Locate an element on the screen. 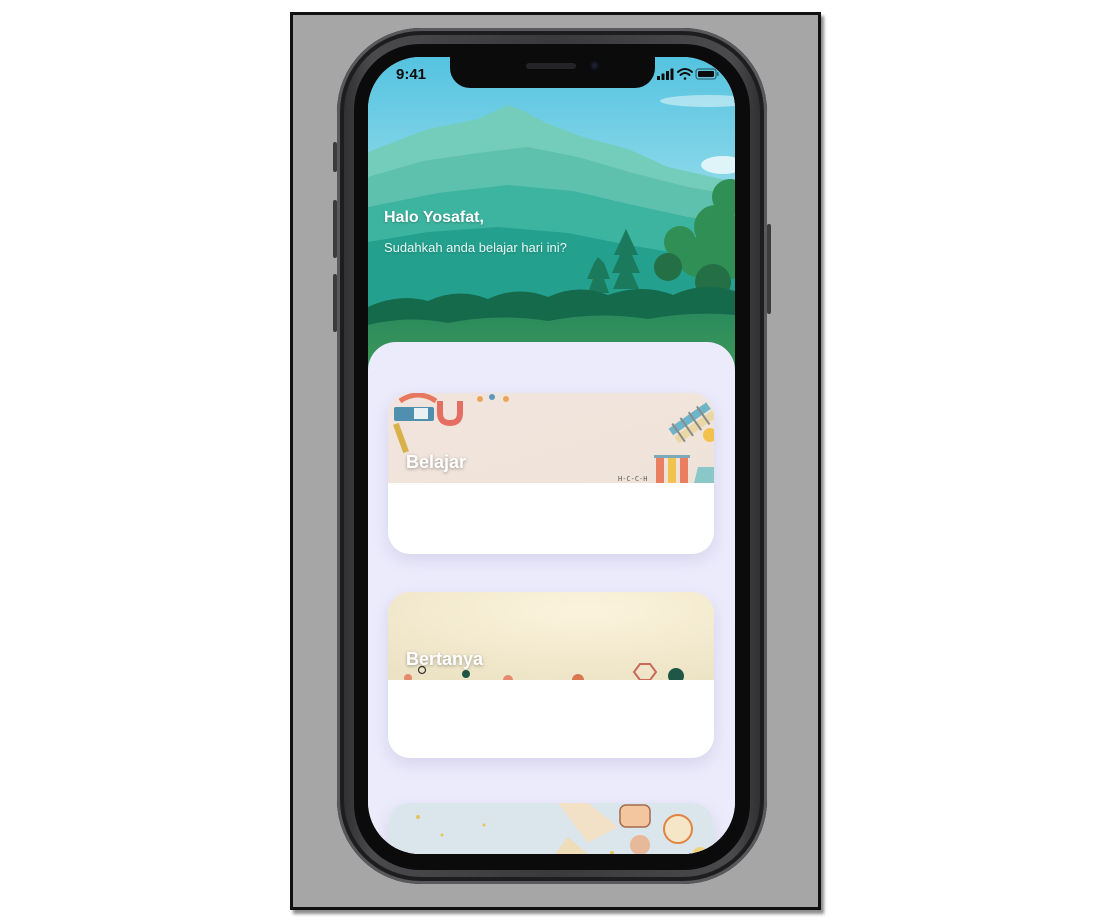 The width and height of the screenshot is (1117, 923). space-banner-image is located at coordinates (551, 828).